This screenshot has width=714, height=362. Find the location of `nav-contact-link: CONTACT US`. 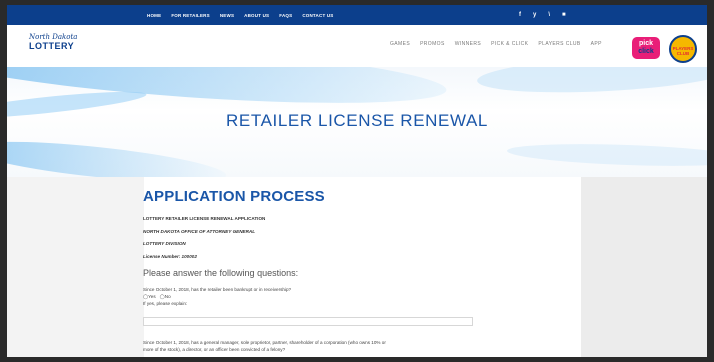

nav-contact-link: CONTACT US is located at coordinates (317, 15).